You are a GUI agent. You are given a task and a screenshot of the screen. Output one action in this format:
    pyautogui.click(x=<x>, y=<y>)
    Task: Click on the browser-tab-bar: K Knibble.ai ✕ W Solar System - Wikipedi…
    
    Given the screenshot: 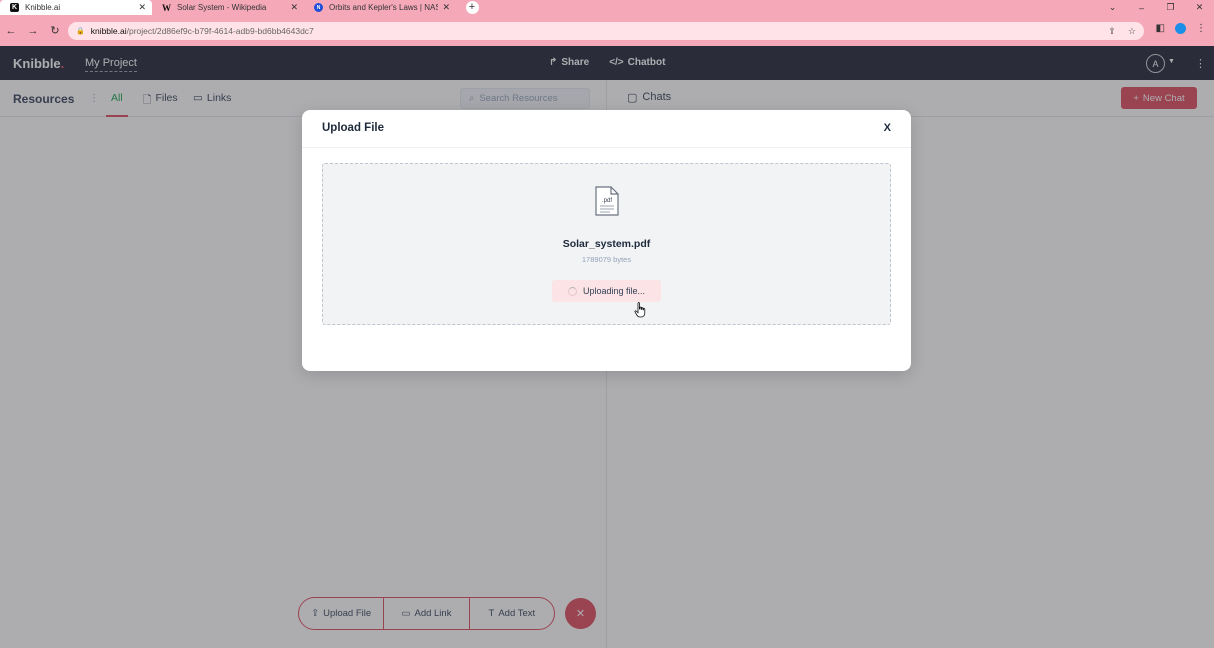 What is the action you would take?
    pyautogui.click(x=607, y=7)
    